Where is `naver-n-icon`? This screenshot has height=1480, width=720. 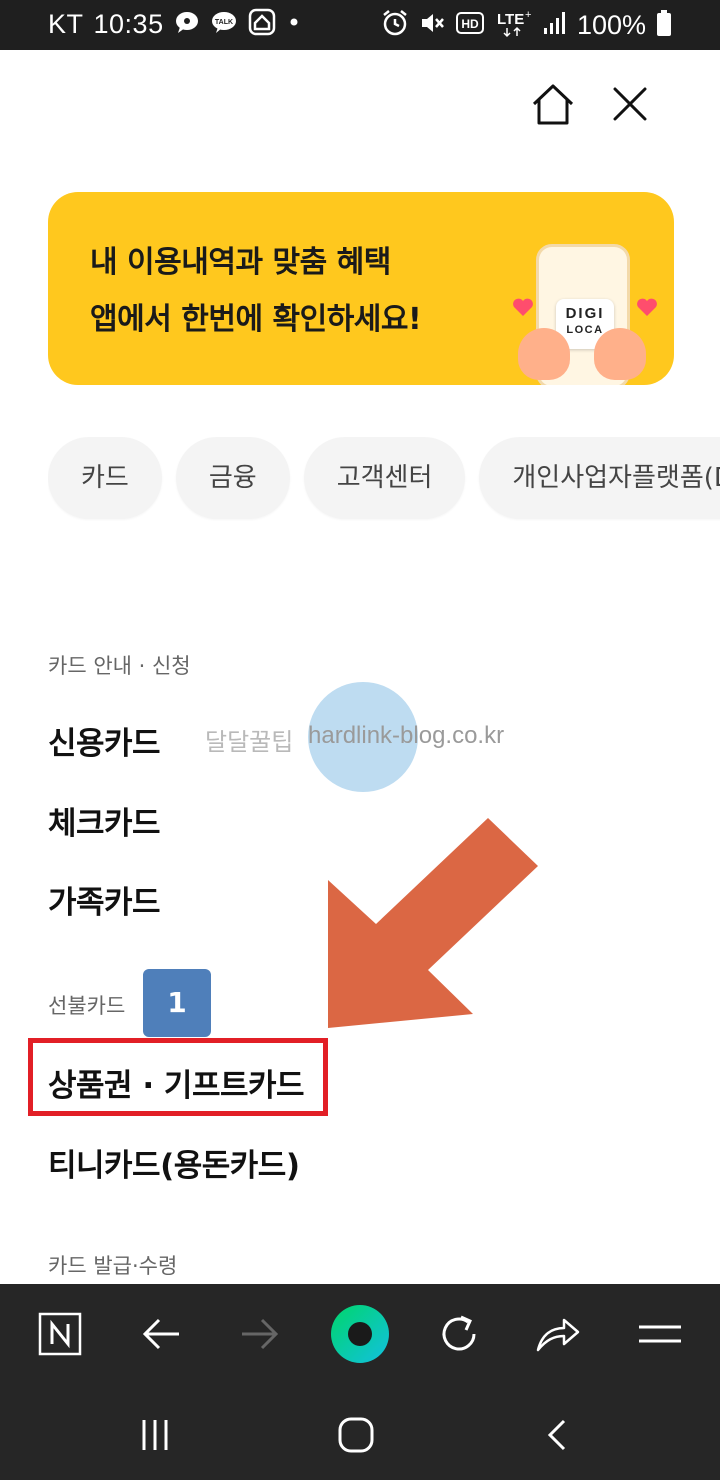
naver-n-icon is located at coordinates (60, 1334).